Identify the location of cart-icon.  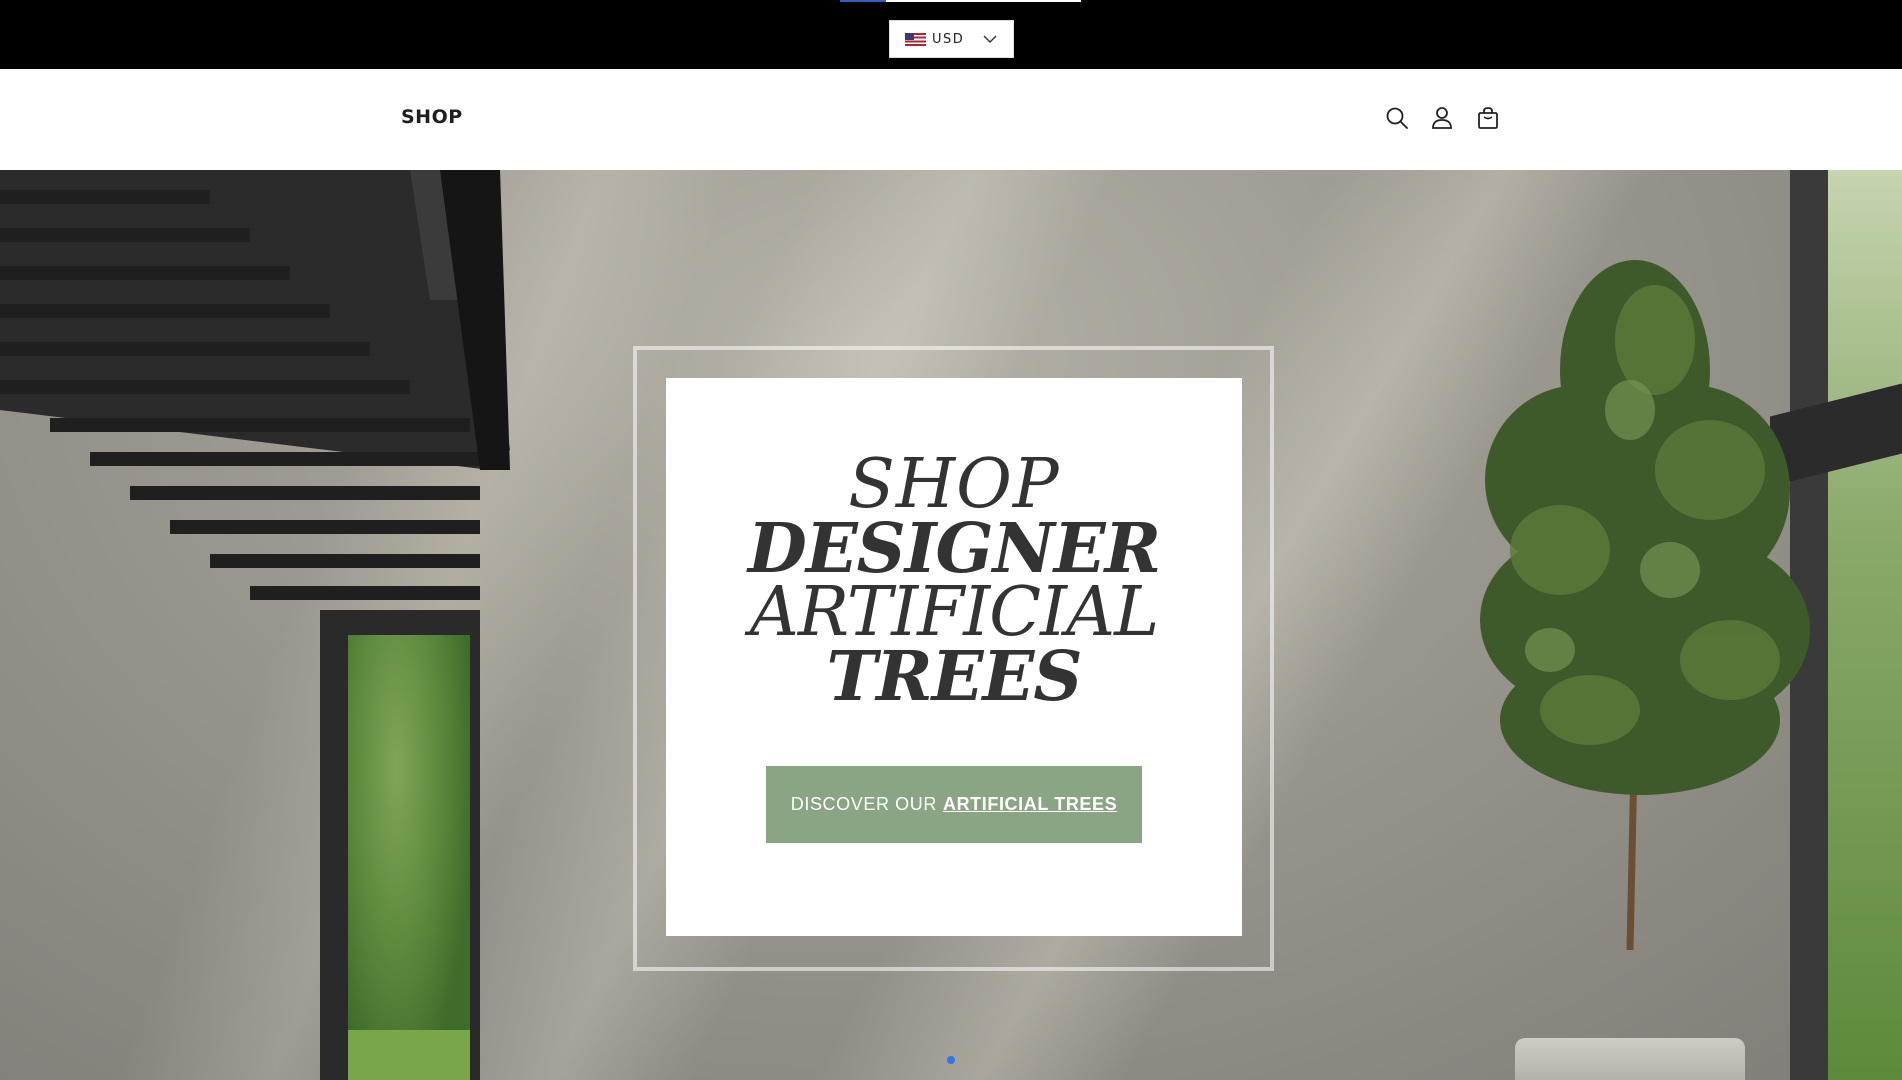
(1488, 118).